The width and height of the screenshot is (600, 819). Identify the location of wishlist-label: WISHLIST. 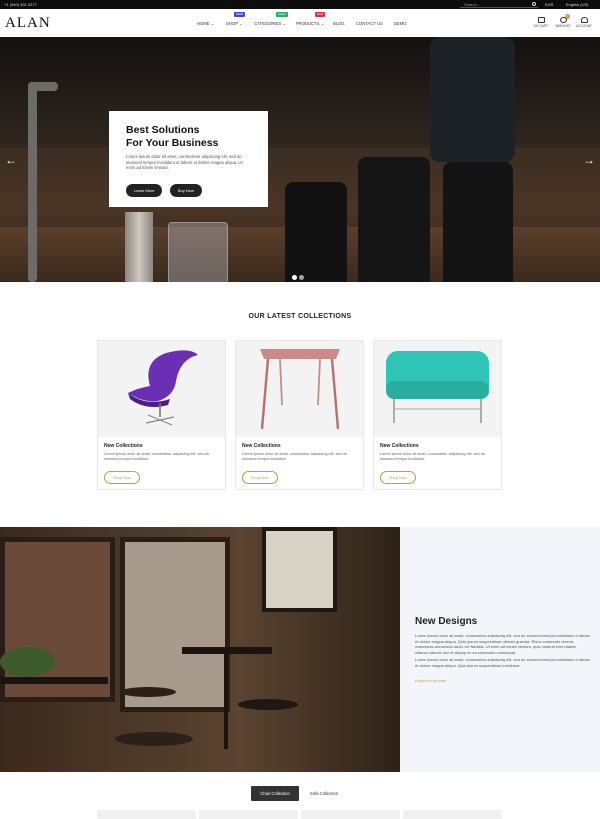
(563, 26).